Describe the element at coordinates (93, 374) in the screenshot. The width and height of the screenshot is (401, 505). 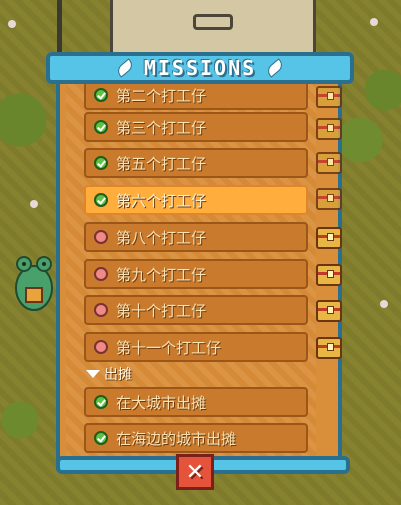
I see `collapse-triangle-icon` at that location.